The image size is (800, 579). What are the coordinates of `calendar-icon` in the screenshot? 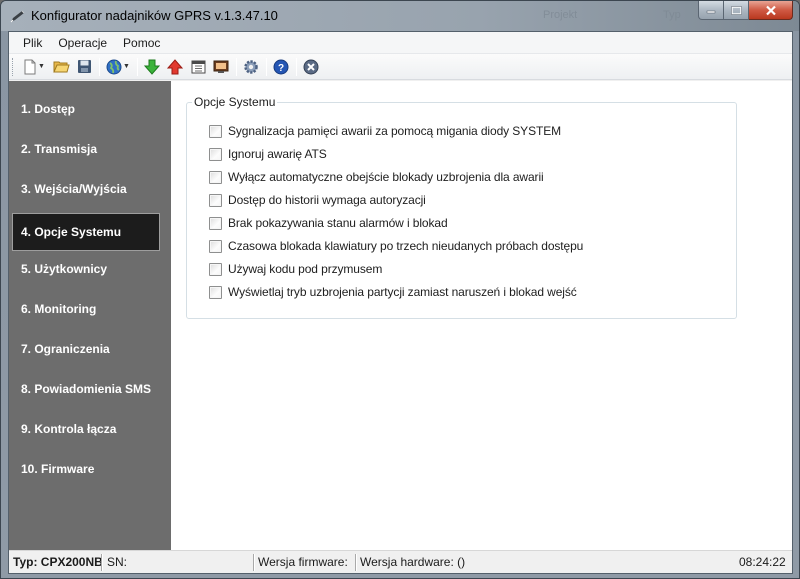 It's located at (198, 67).